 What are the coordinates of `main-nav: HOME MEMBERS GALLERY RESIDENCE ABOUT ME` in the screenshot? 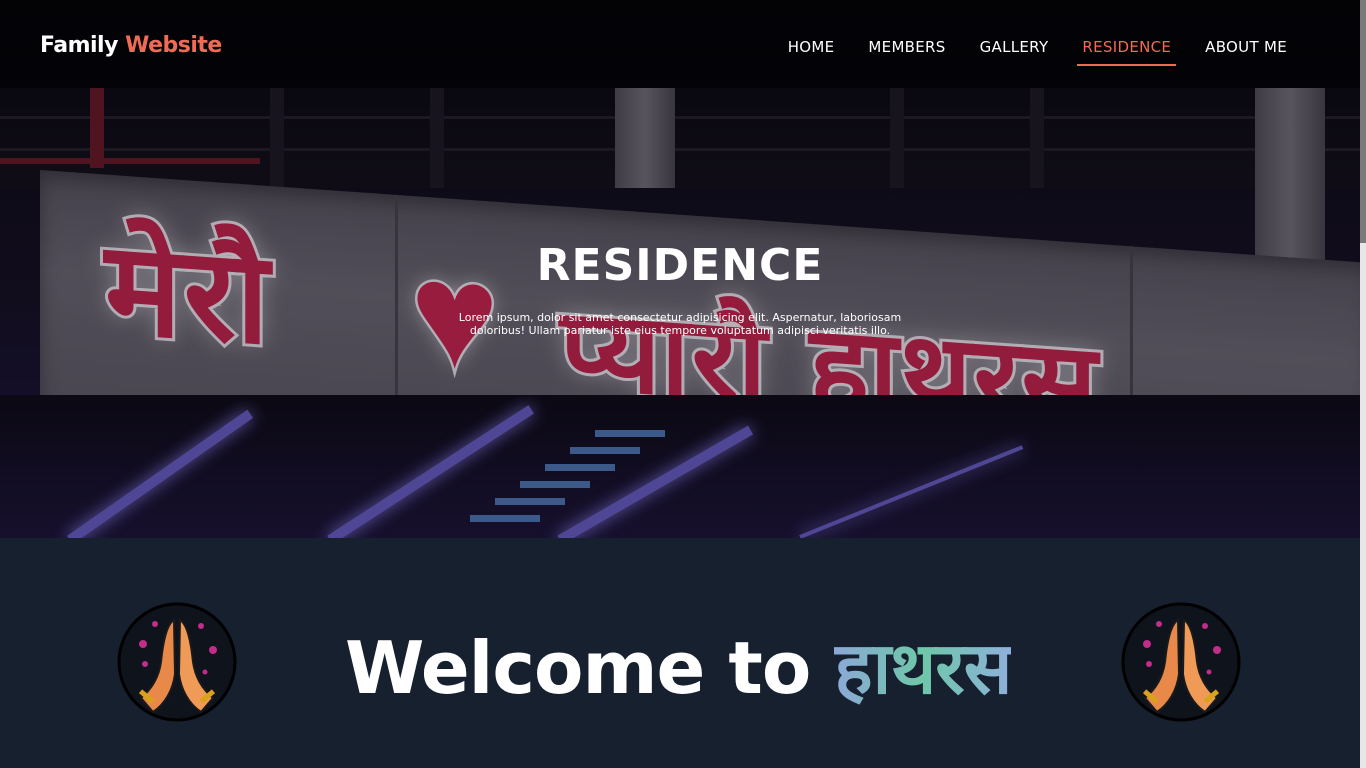 It's located at (1037, 52).